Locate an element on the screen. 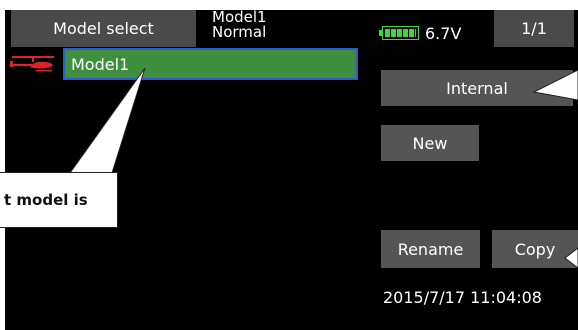  callout-text: t model is is located at coordinates (46, 200).